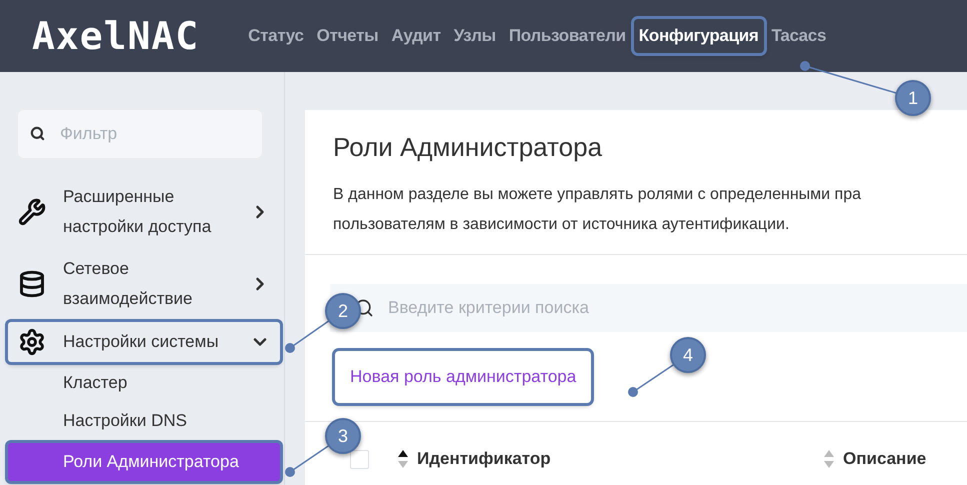  What do you see at coordinates (884, 459) in the screenshot?
I see `column-header: Описание` at bounding box center [884, 459].